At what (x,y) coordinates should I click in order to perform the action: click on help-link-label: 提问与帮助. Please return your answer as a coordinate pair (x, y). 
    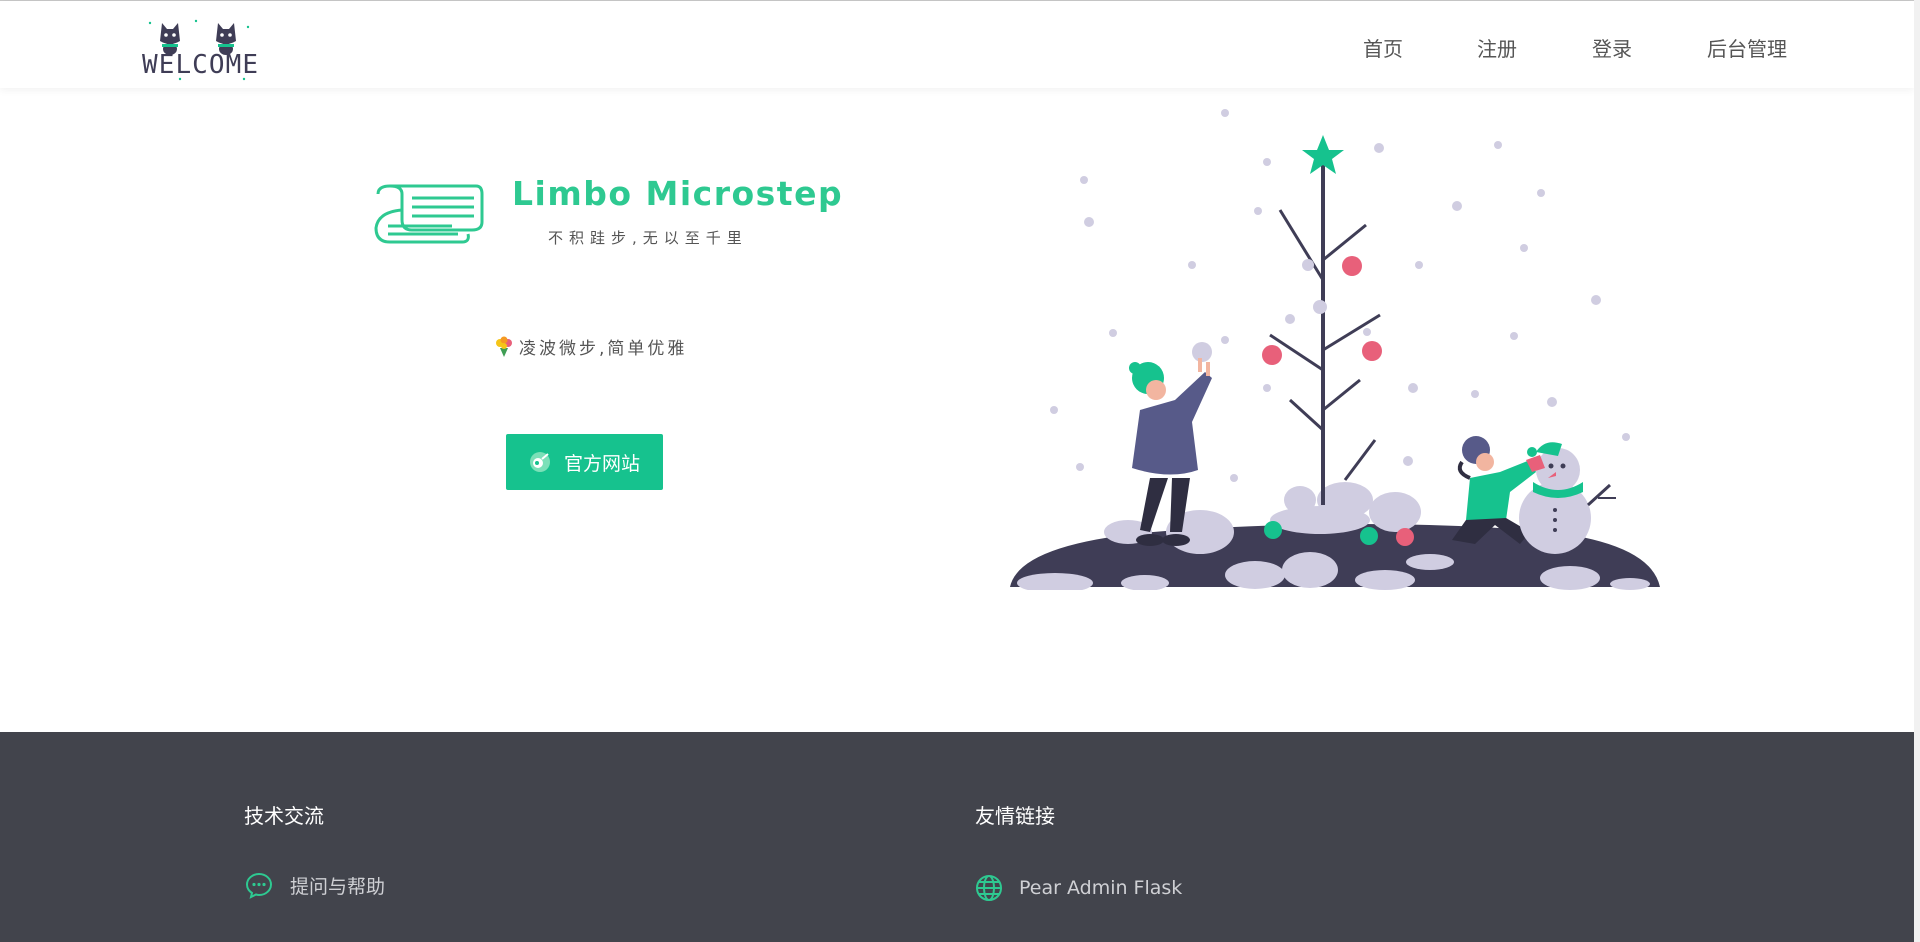
    Looking at the image, I should click on (338, 886).